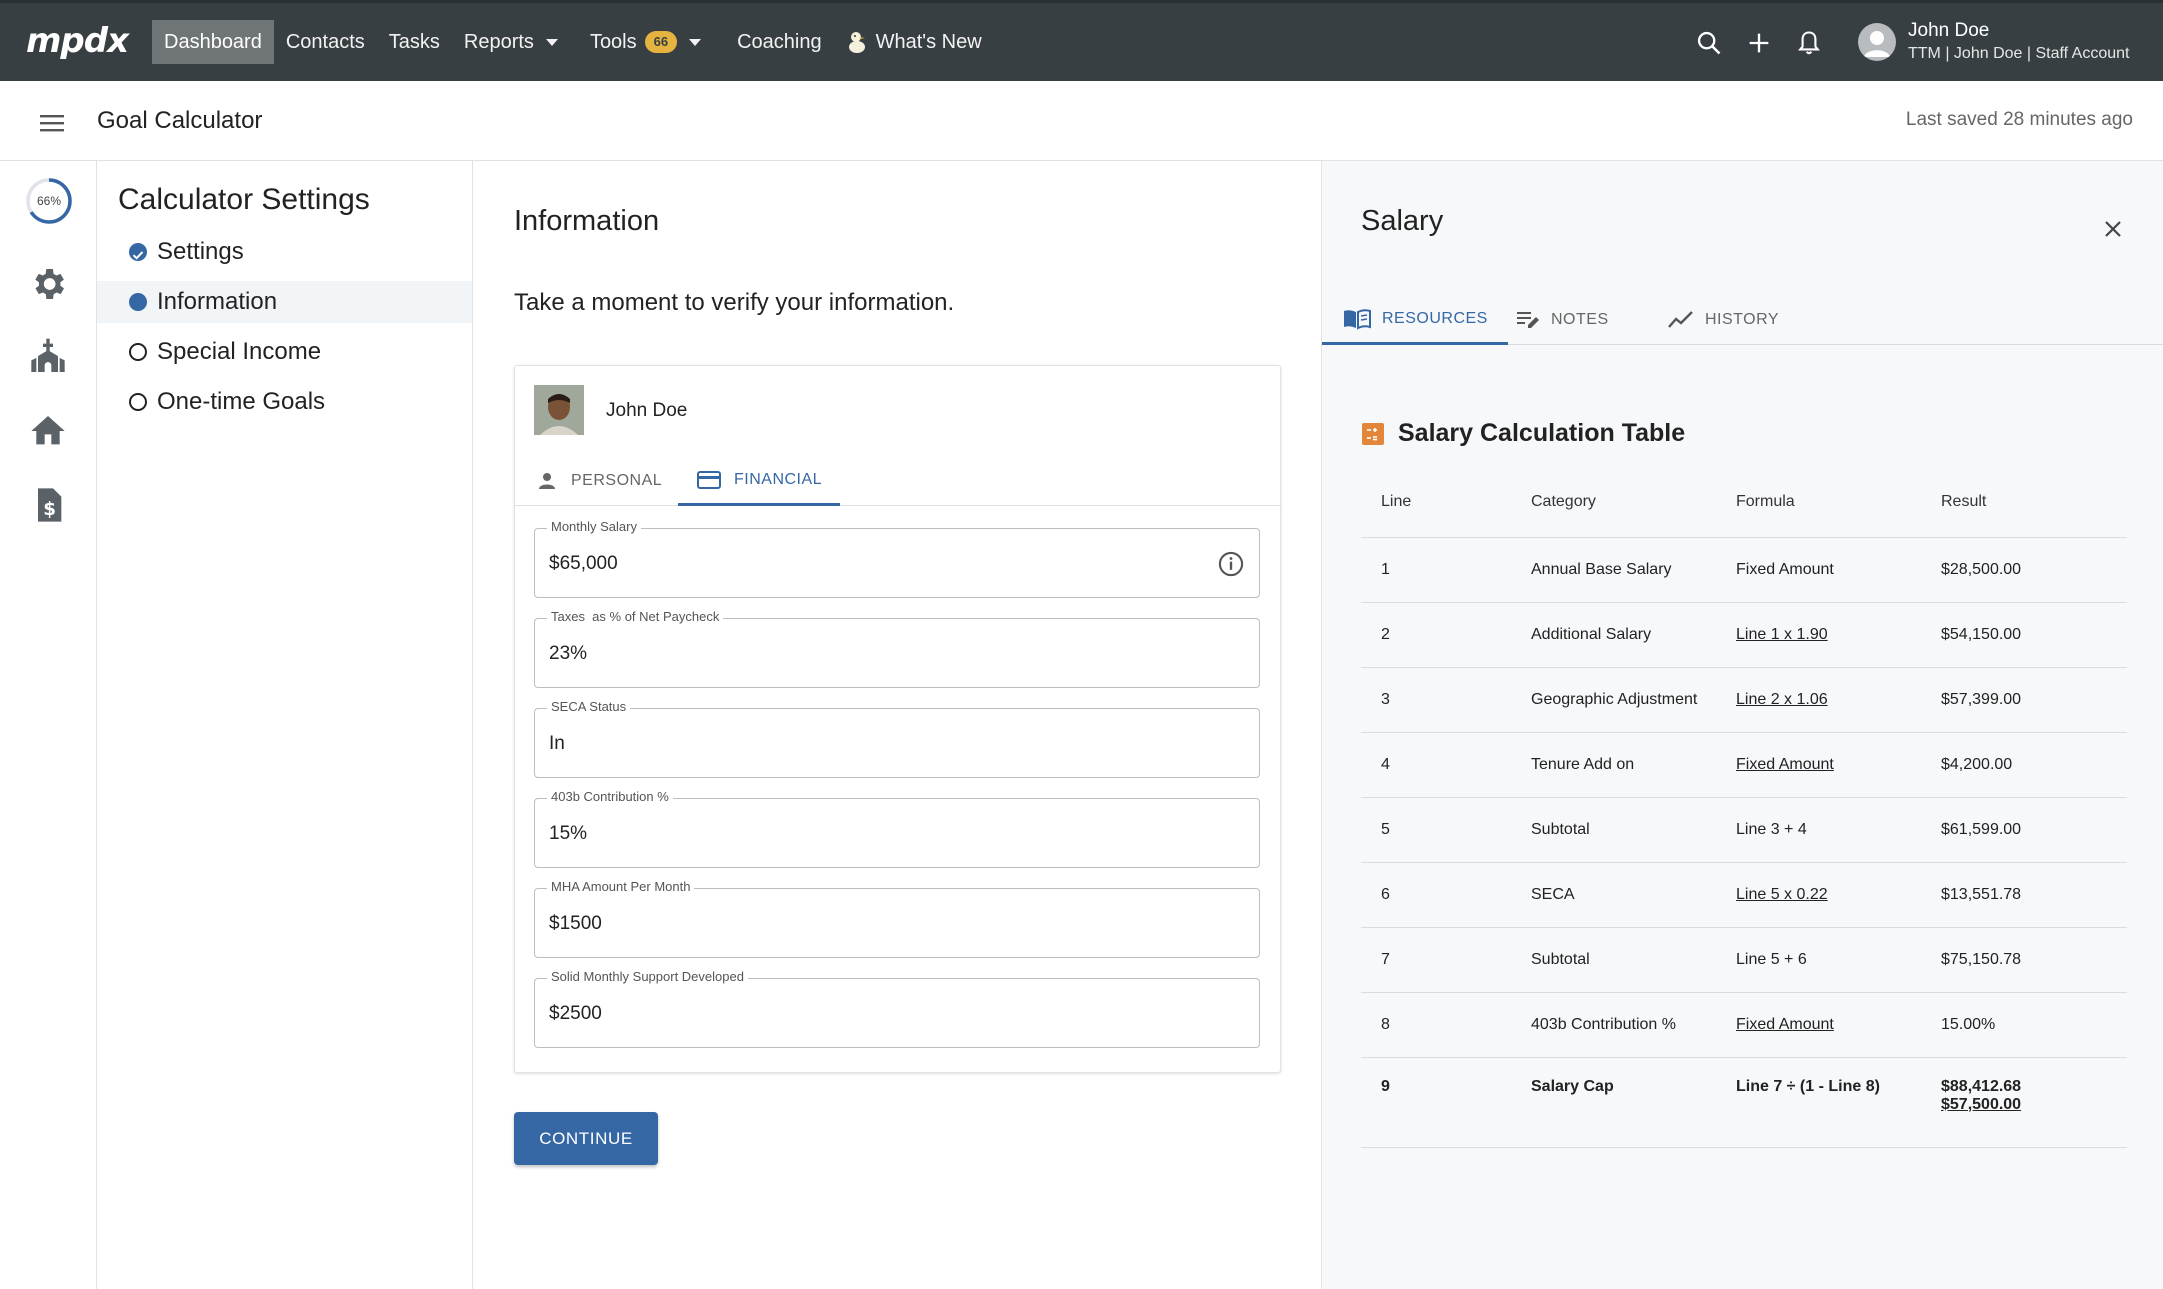  What do you see at coordinates (617, 480) in the screenshot?
I see `tab-personal-label: PERSONAL` at bounding box center [617, 480].